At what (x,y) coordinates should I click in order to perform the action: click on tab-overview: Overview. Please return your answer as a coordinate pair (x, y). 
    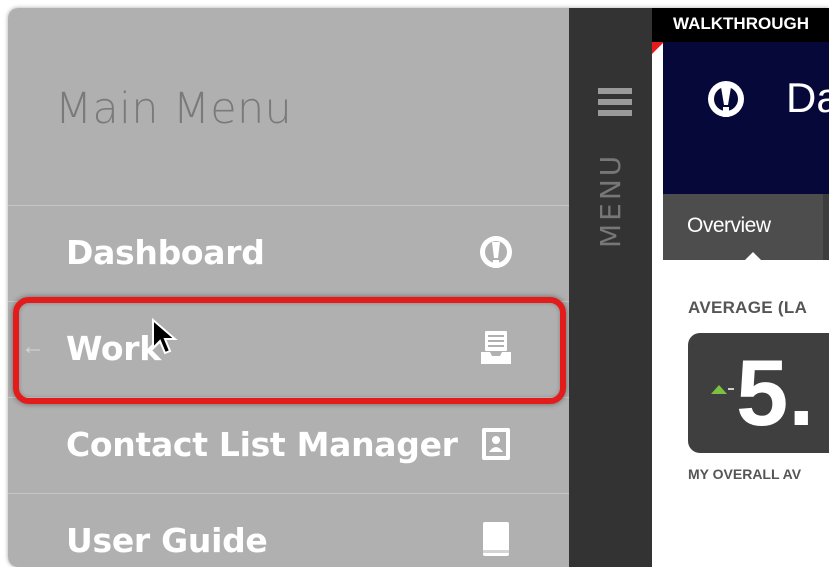
    Looking at the image, I should click on (743, 227).